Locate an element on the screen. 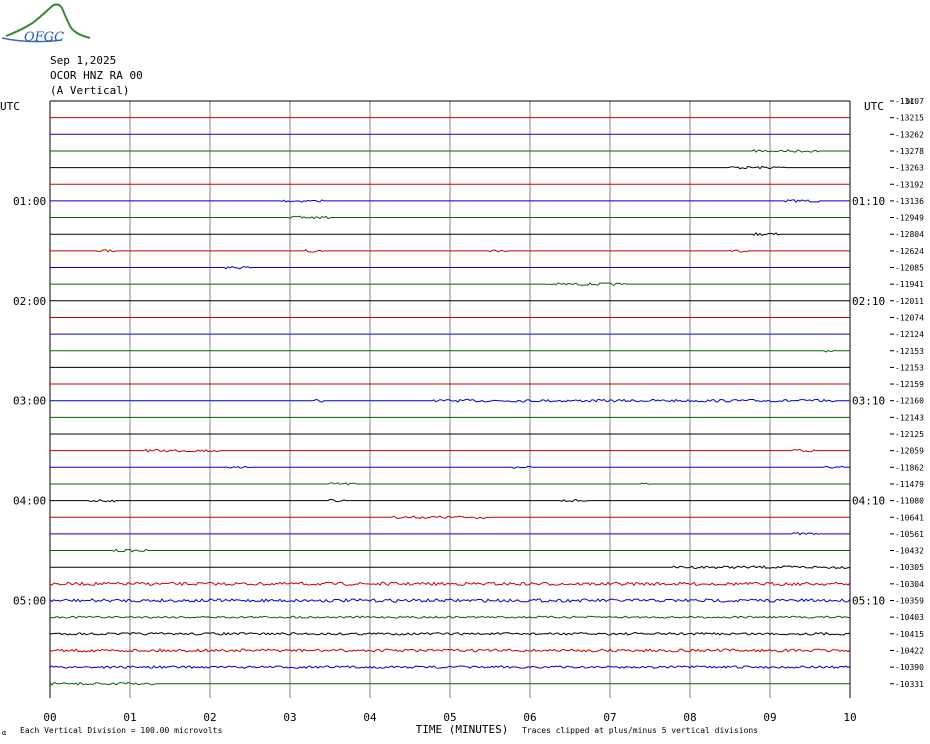 The width and height of the screenshot is (930, 744). x-axis-label: TIME (MINUTES) is located at coordinates (462, 729).